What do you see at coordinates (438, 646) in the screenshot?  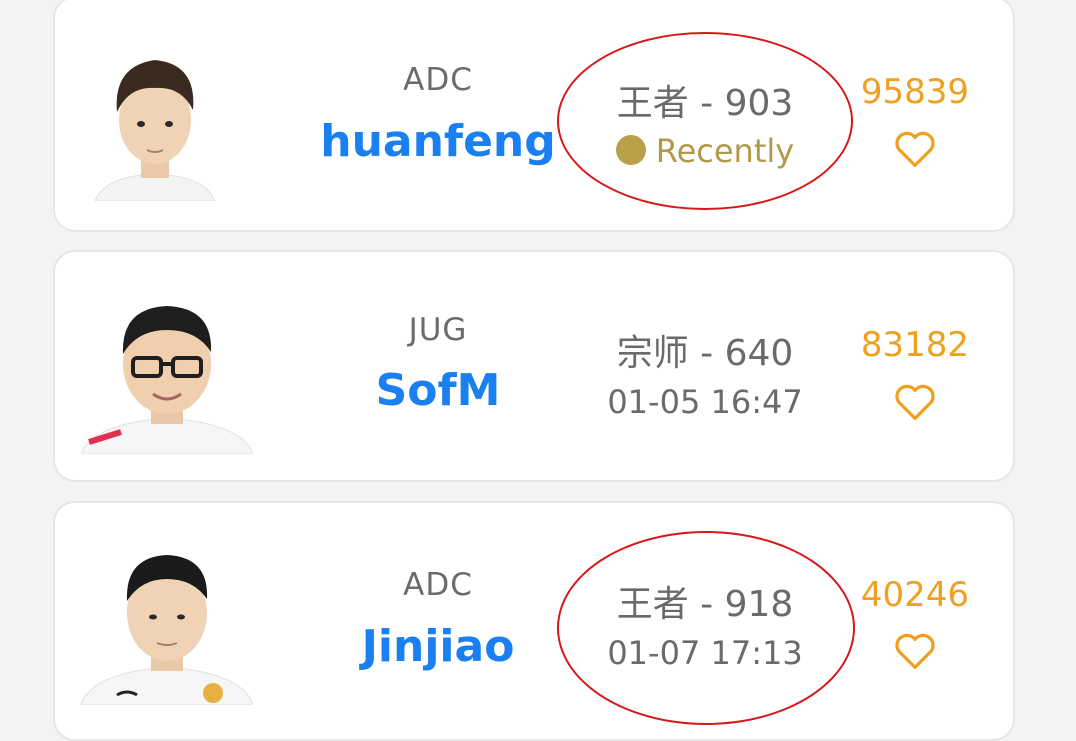 I see `player-name: Jinjiao` at bounding box center [438, 646].